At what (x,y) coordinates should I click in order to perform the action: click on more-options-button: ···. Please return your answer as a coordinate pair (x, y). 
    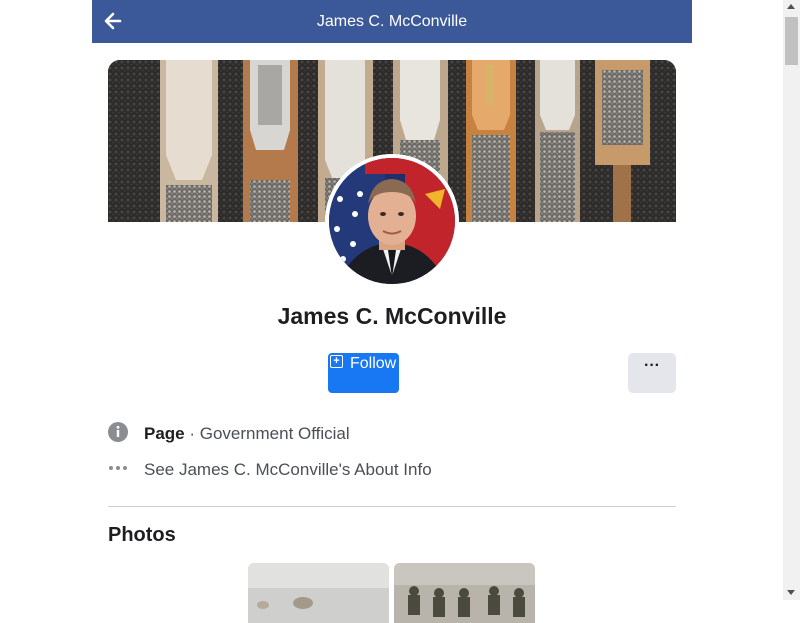
    Looking at the image, I should click on (652, 373).